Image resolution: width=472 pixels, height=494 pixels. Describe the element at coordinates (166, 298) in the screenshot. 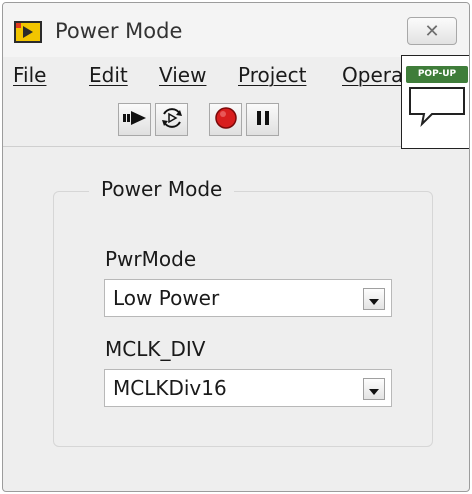

I see `pwrmode-value: Low Power` at that location.